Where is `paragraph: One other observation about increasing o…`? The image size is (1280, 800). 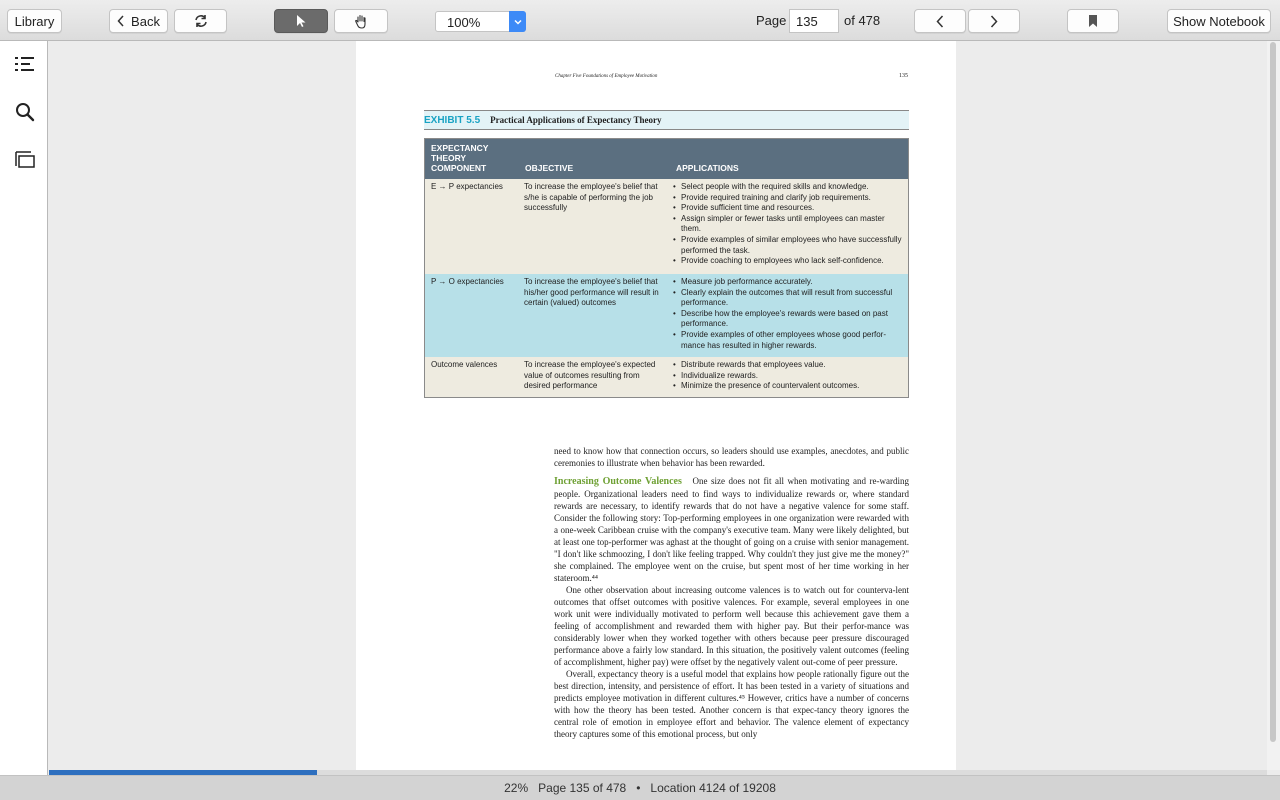 paragraph: One other observation about increasing o… is located at coordinates (731, 626).